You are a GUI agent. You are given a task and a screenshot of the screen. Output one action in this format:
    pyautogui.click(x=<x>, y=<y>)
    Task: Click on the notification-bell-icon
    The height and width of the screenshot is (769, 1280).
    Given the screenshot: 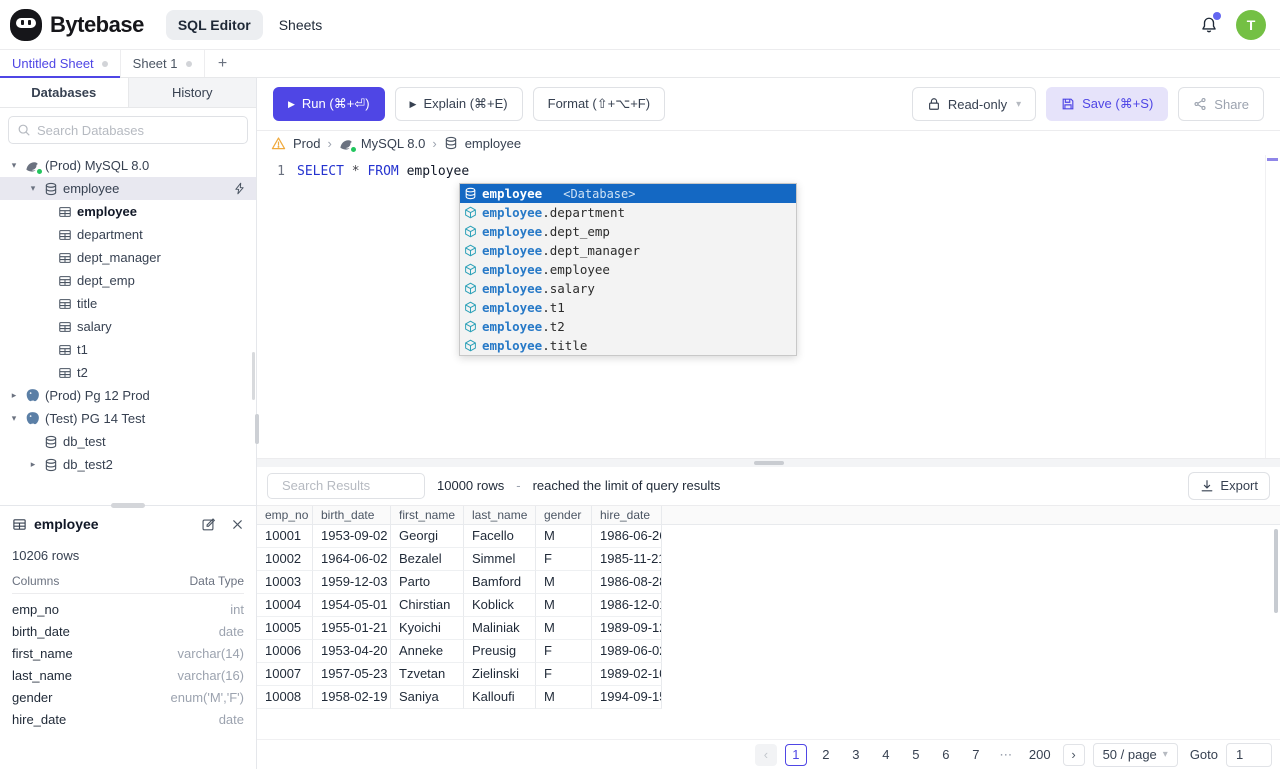 What is the action you would take?
    pyautogui.click(x=1210, y=22)
    